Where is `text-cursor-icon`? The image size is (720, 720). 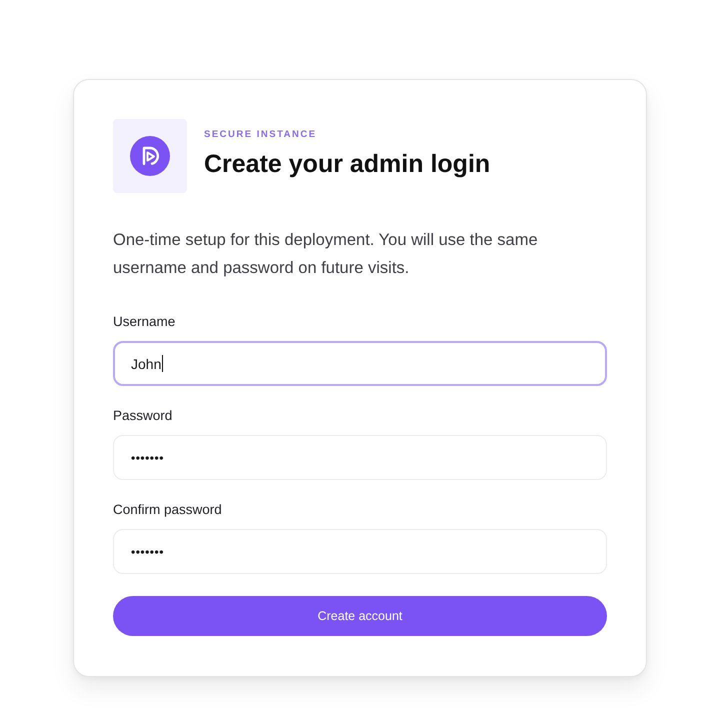 text-cursor-icon is located at coordinates (163, 363).